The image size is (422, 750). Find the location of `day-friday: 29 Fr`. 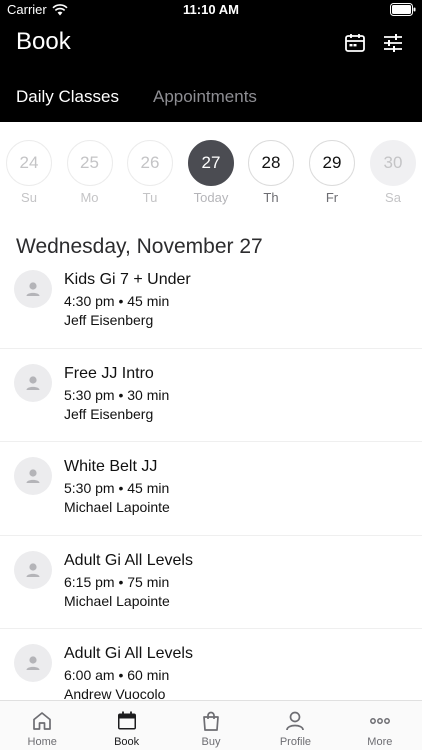

day-friday: 29 Fr is located at coordinates (332, 172).